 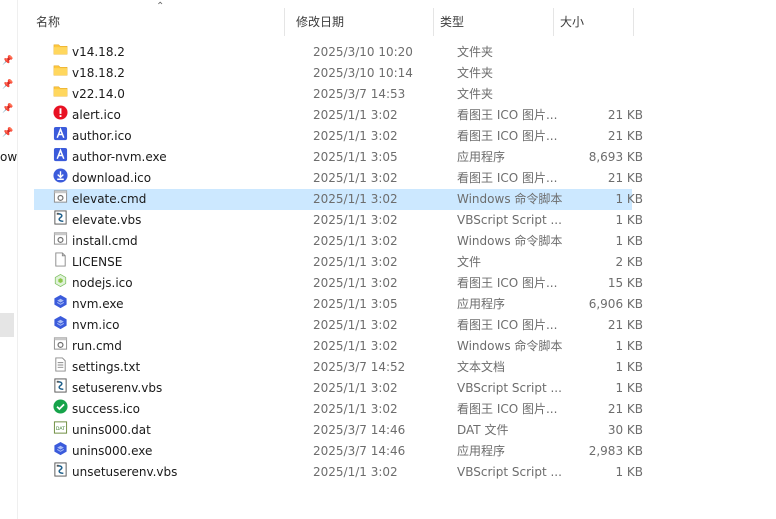 I want to click on file-name: nvm.exe, so click(x=98, y=304).